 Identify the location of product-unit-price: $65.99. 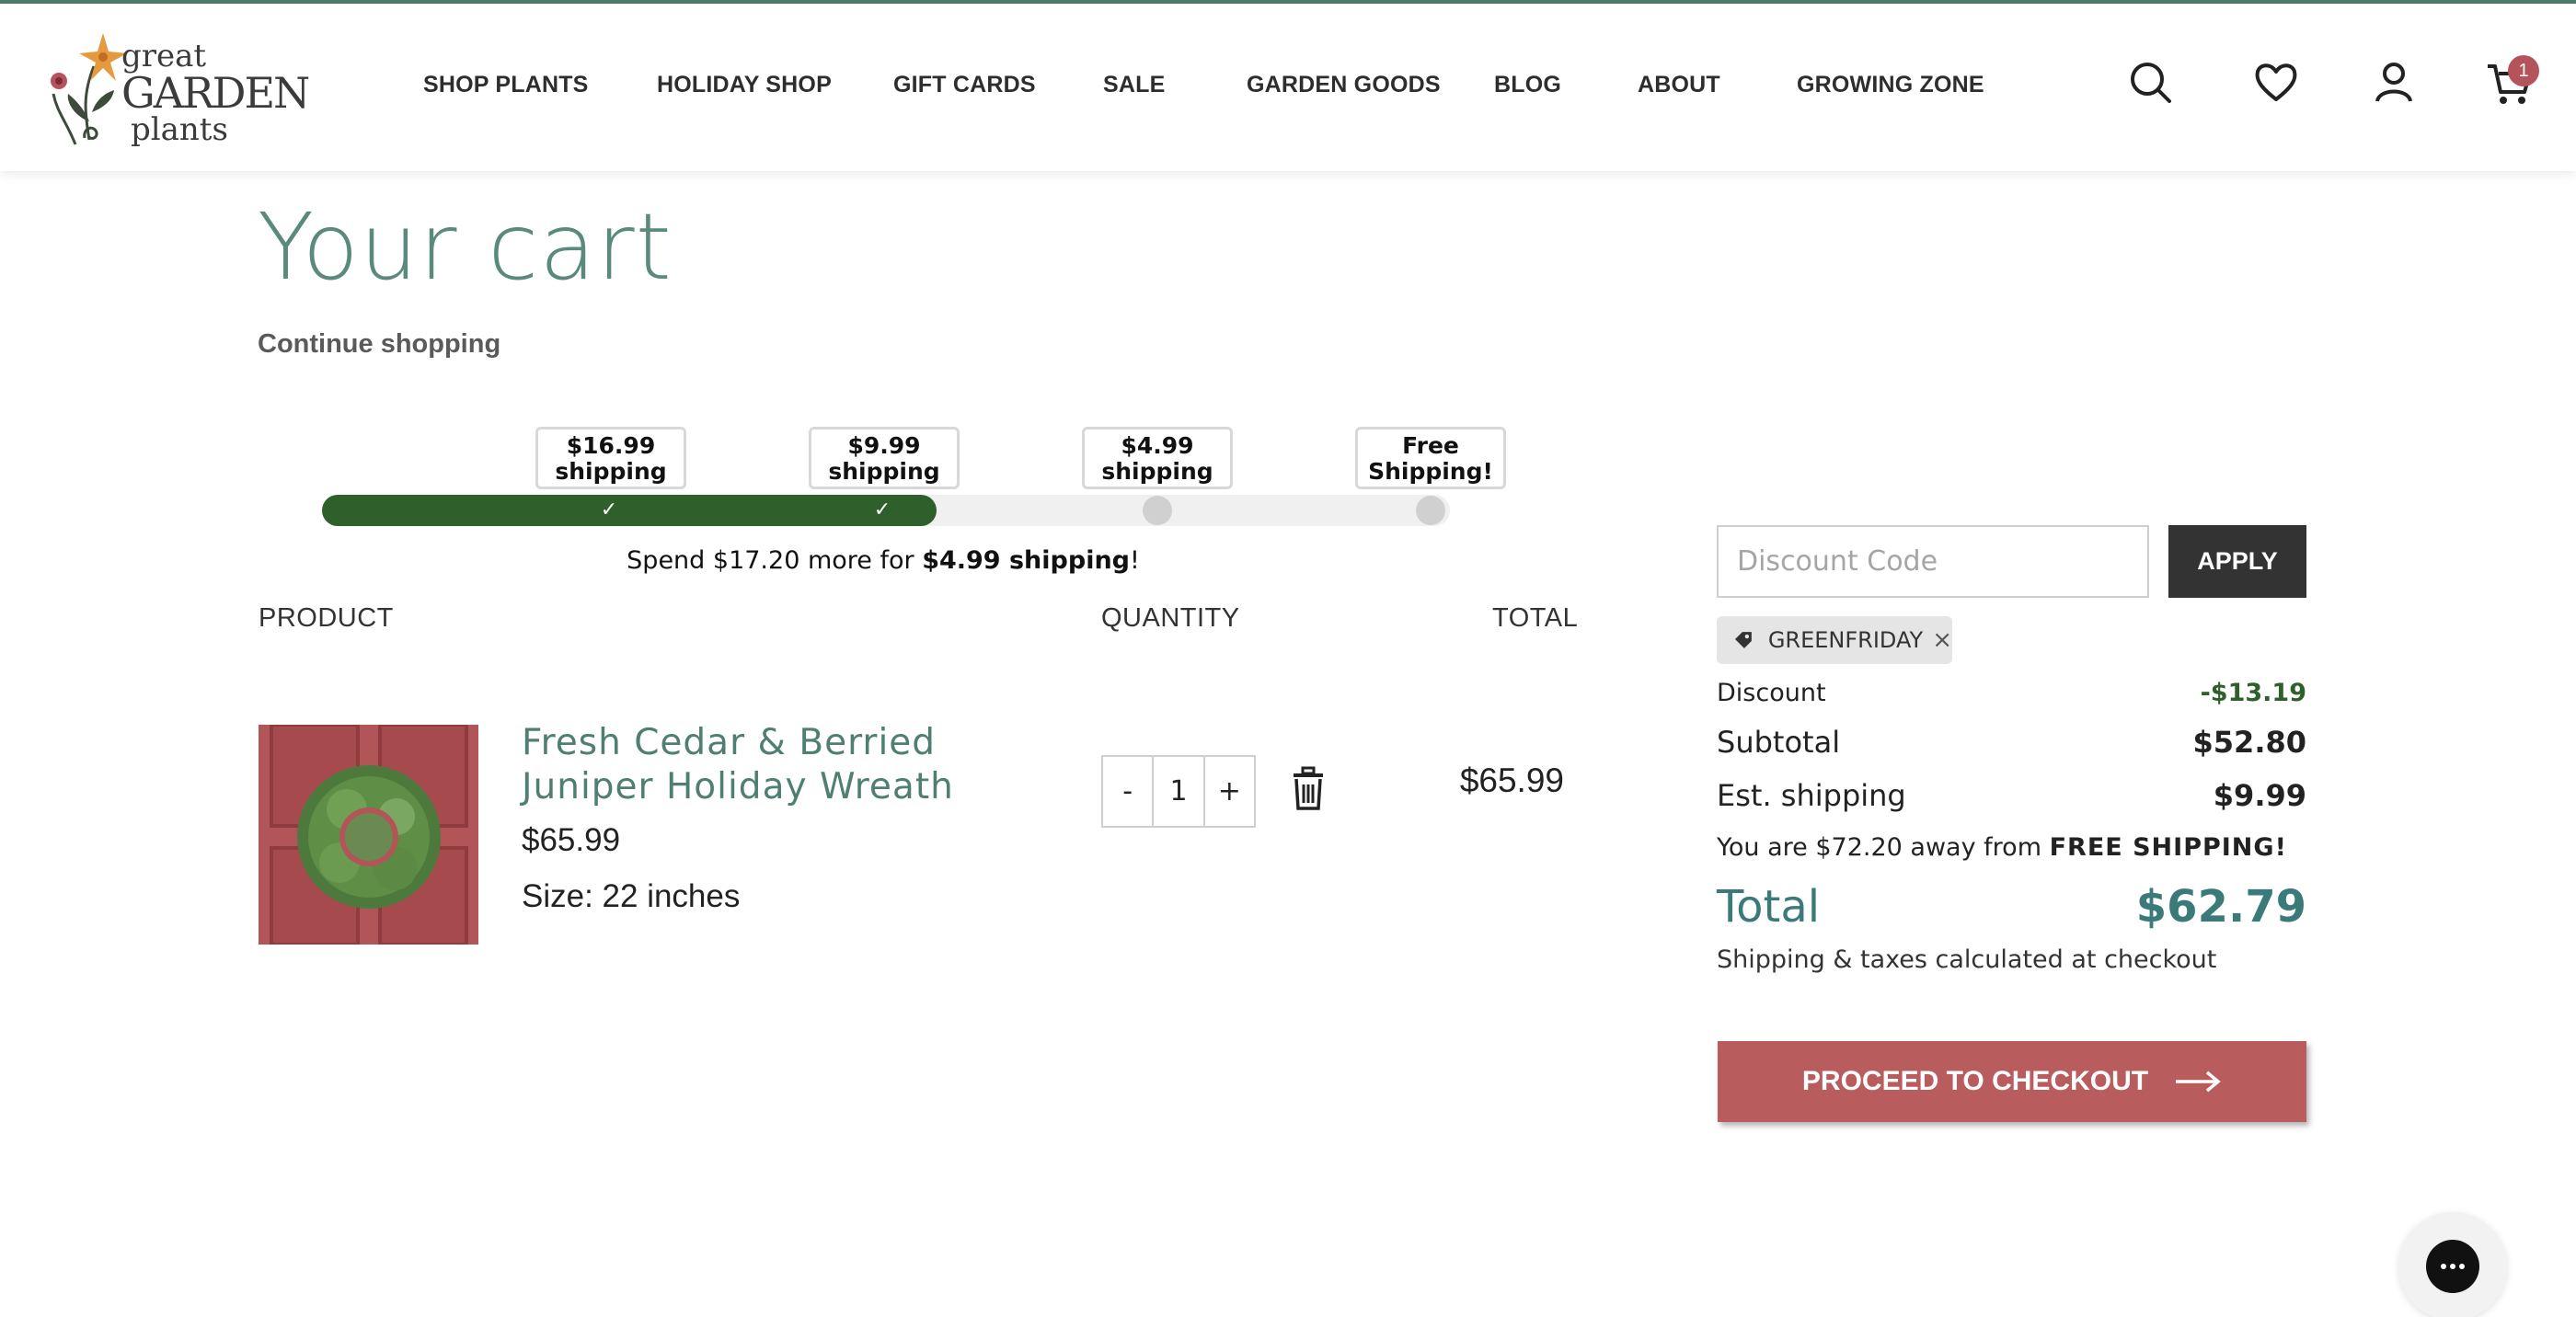
(571, 840).